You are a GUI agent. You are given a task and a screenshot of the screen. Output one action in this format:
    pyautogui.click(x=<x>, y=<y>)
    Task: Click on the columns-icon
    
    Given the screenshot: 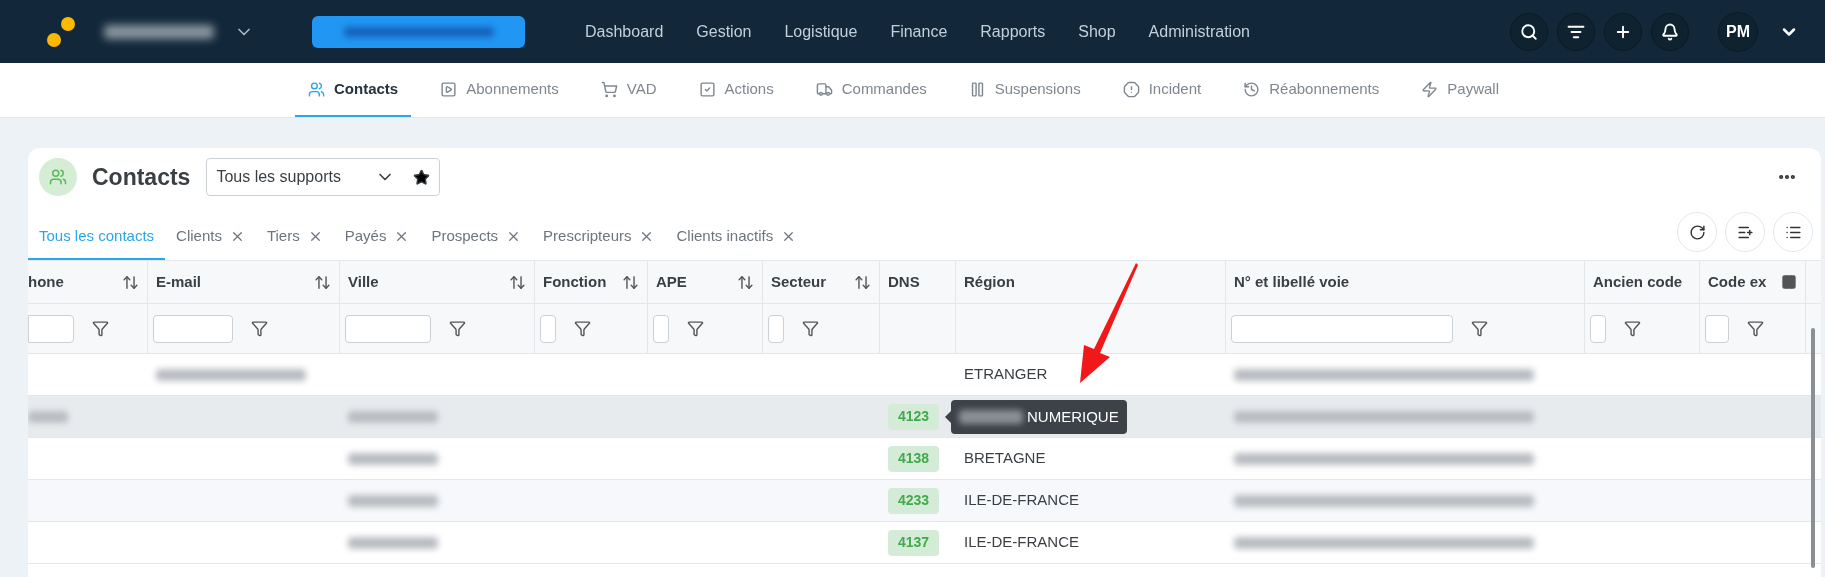 What is the action you would take?
    pyautogui.click(x=1789, y=282)
    